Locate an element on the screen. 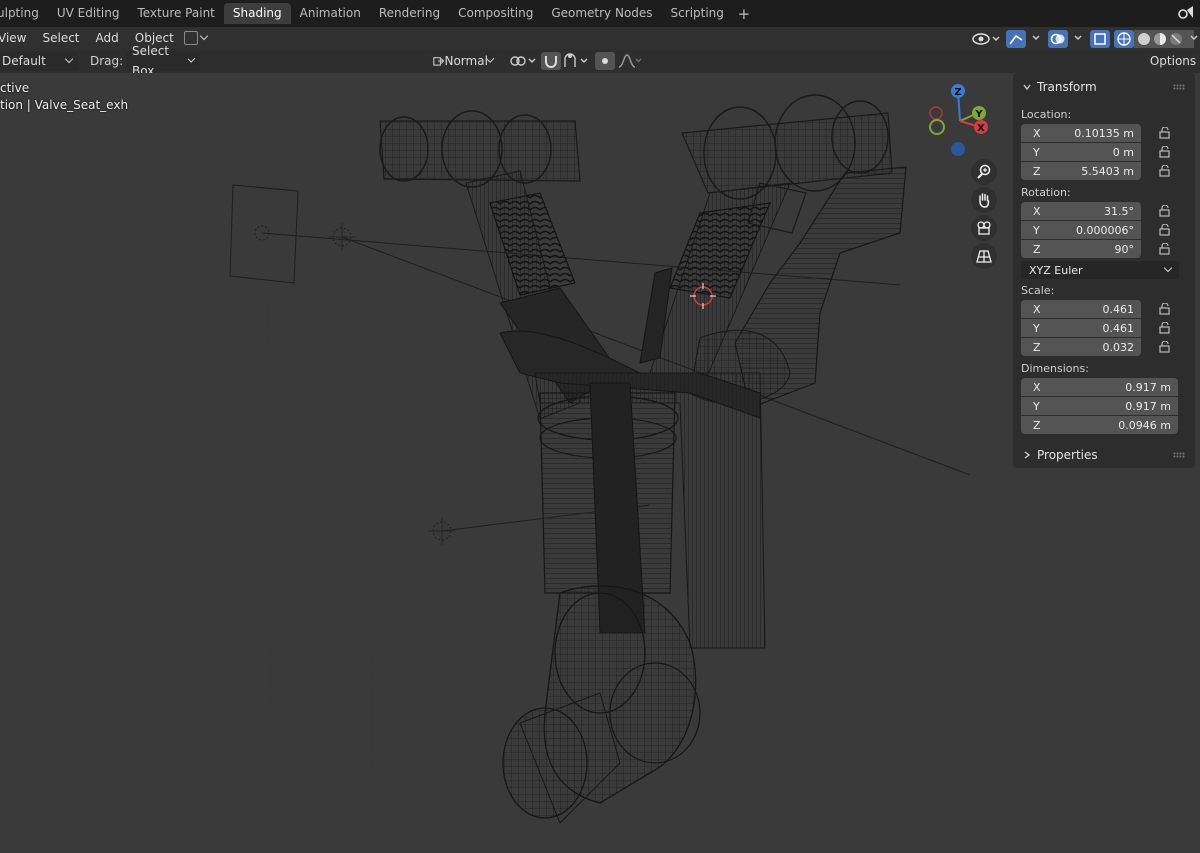 The width and height of the screenshot is (1200, 853). tab-scripting: Scripting is located at coordinates (697, 13).